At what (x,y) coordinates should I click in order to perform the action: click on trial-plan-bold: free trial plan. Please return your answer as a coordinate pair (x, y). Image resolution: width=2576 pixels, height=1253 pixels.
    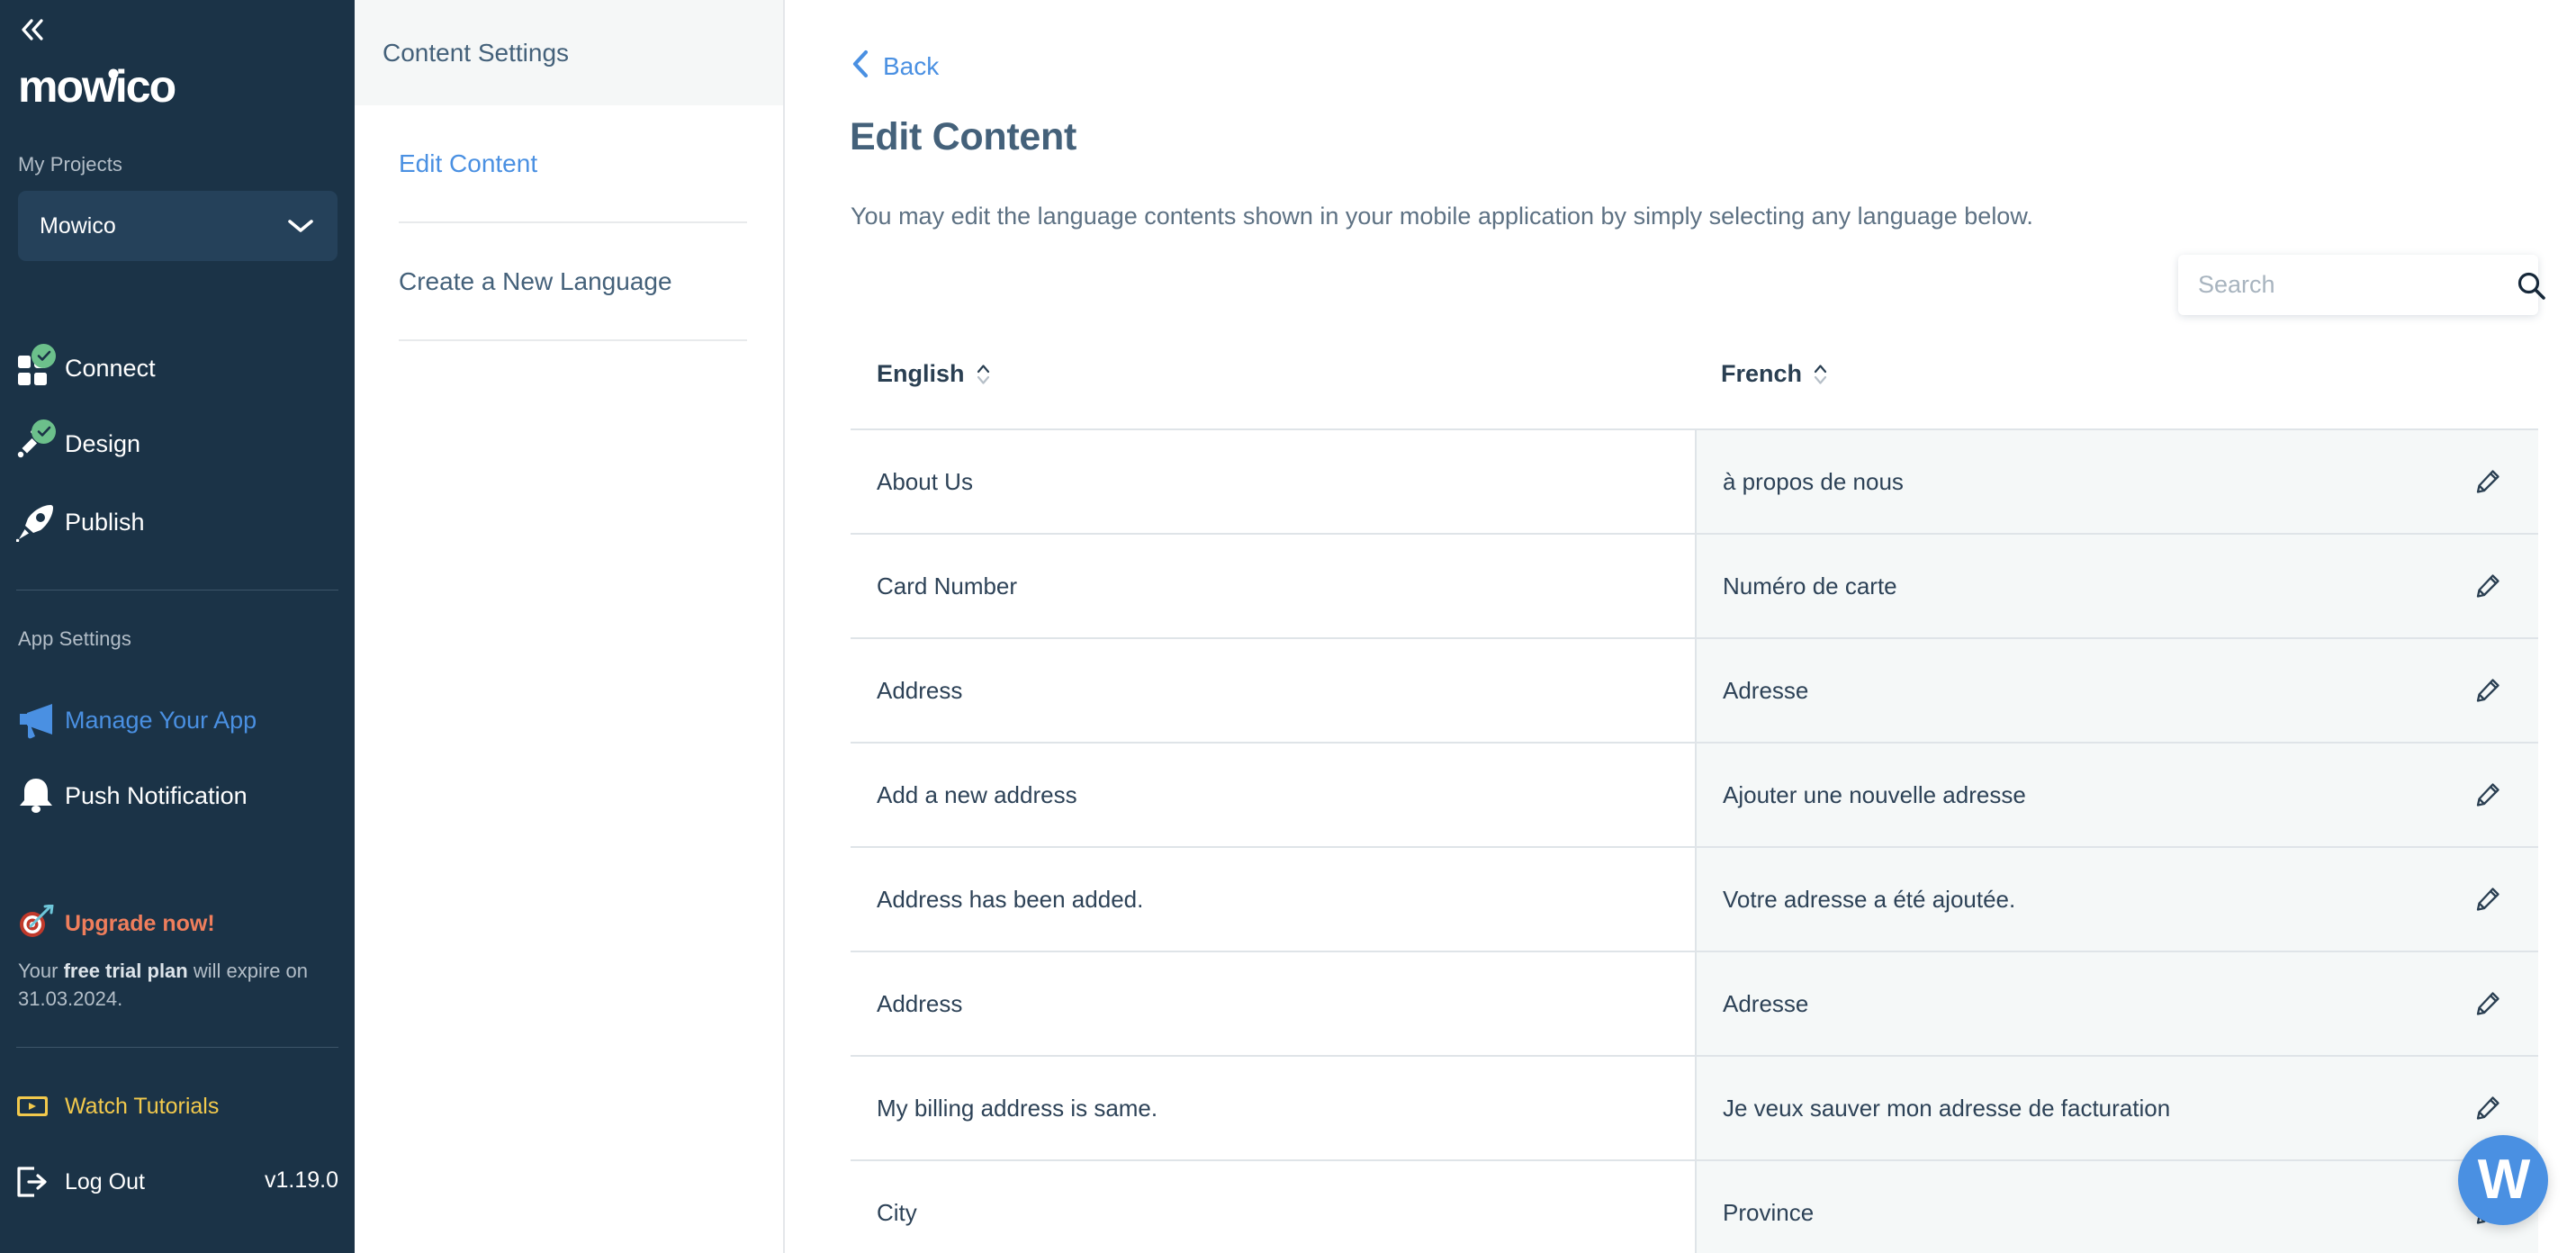
    Looking at the image, I should click on (125, 971).